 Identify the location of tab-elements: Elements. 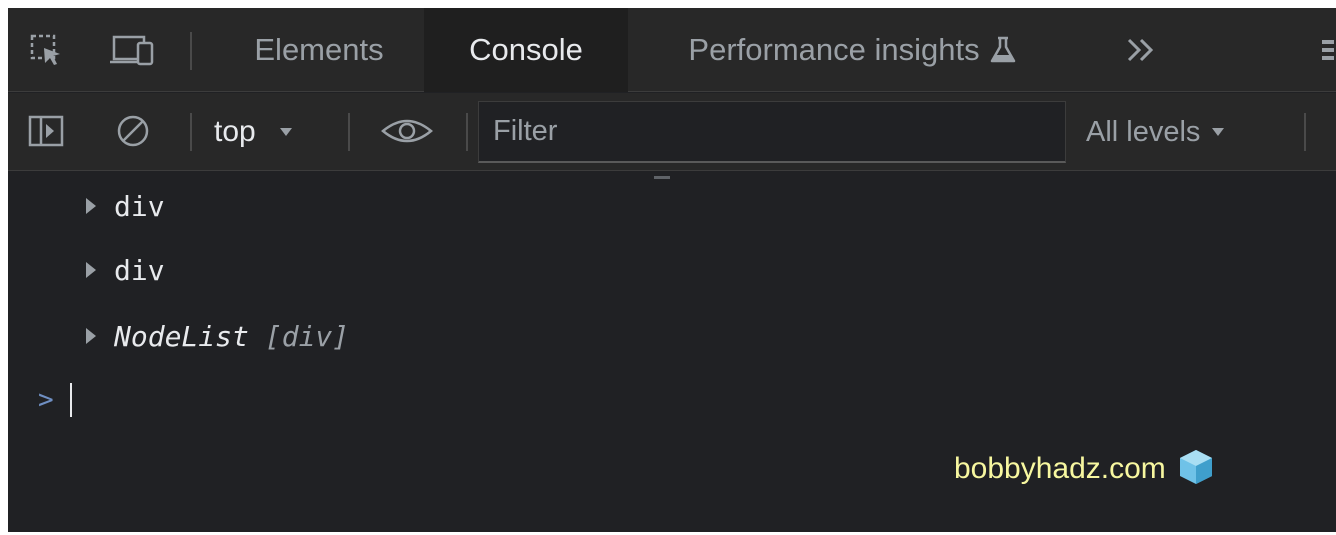
(319, 50).